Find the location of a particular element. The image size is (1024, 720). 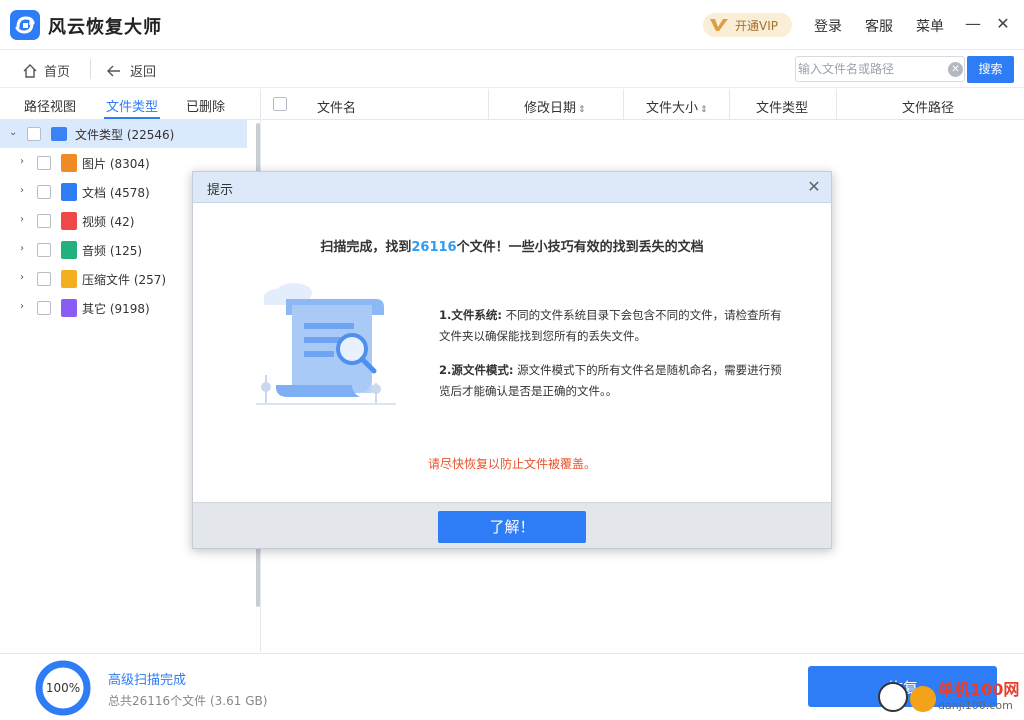

headline-prefix: 扫描完成，找到 is located at coordinates (366, 247).